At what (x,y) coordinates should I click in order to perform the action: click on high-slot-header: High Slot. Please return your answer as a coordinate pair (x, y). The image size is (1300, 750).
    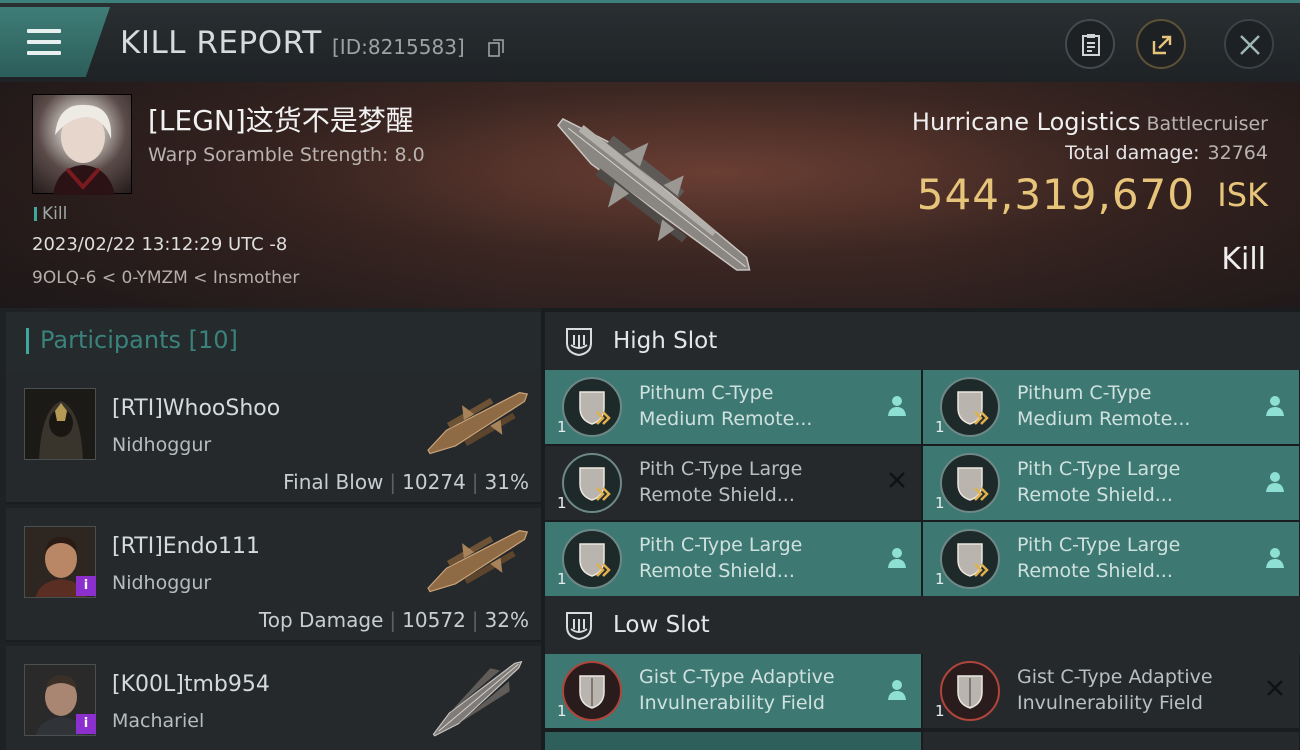
    Looking at the image, I should click on (922, 341).